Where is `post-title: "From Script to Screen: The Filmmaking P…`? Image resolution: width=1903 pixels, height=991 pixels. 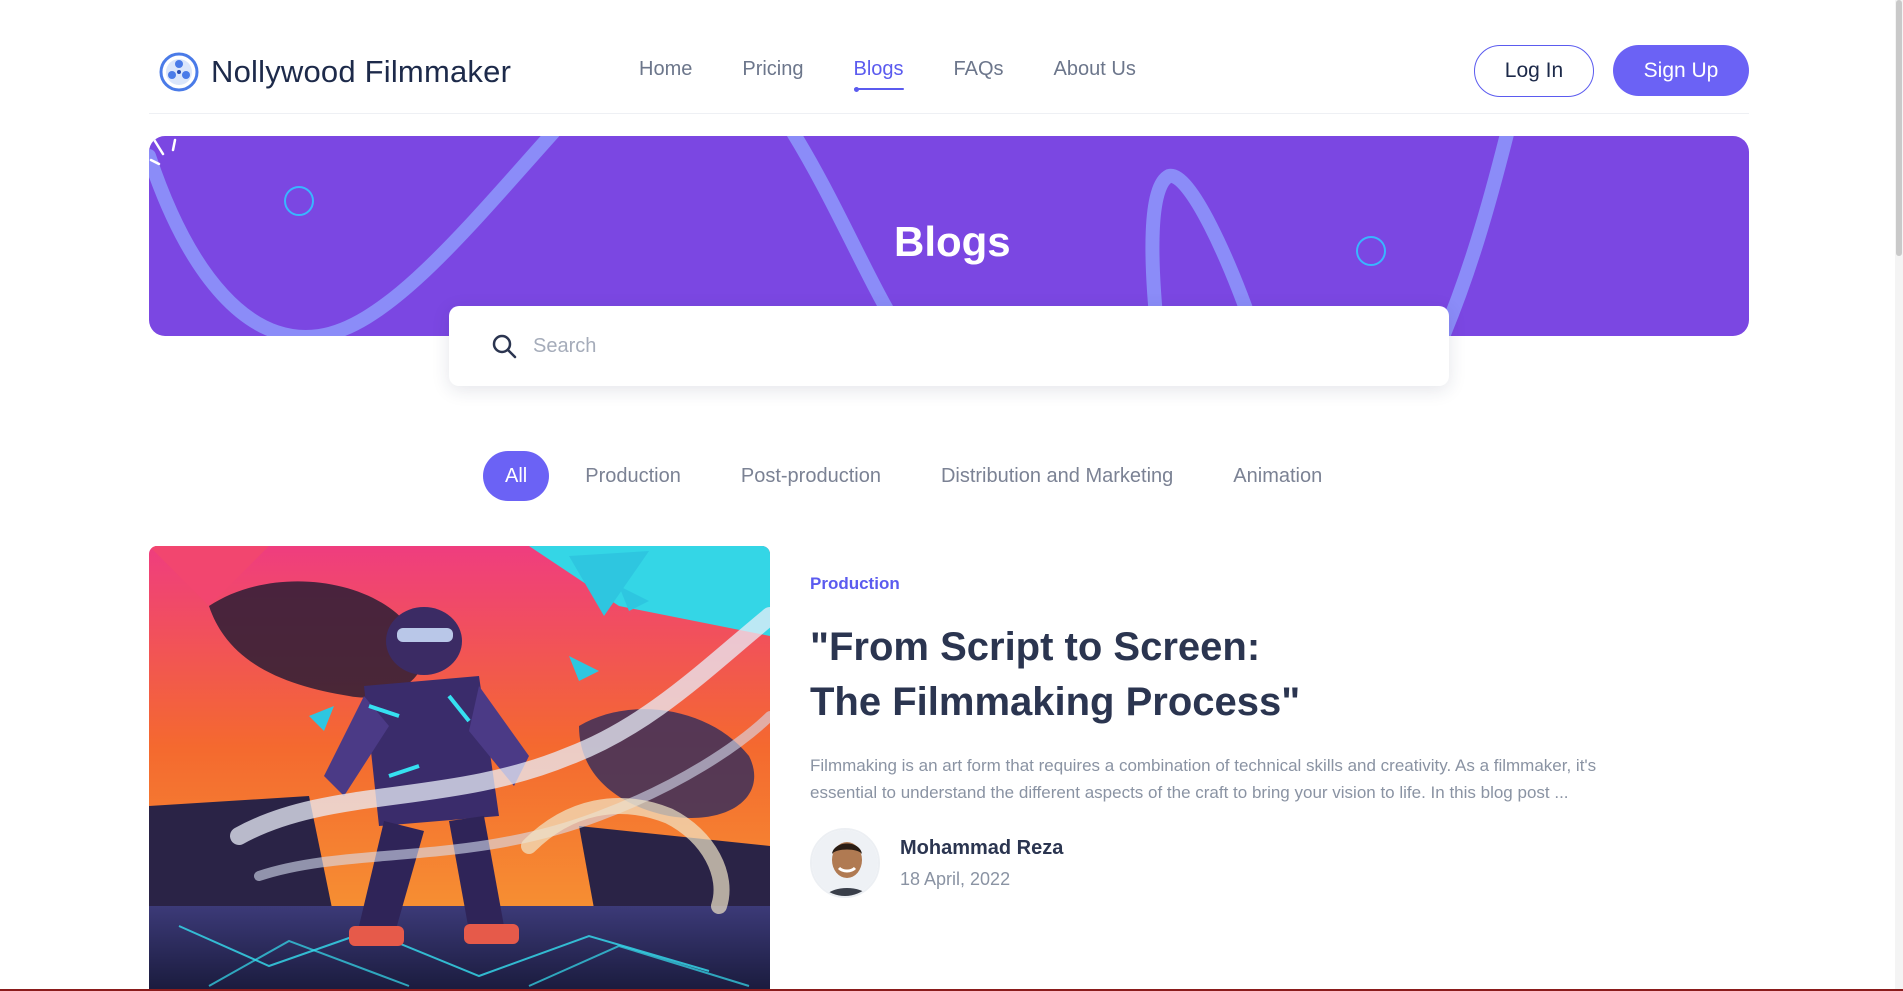 post-title: "From Script to Screen: The Filmmaking P… is located at coordinates (1070, 675).